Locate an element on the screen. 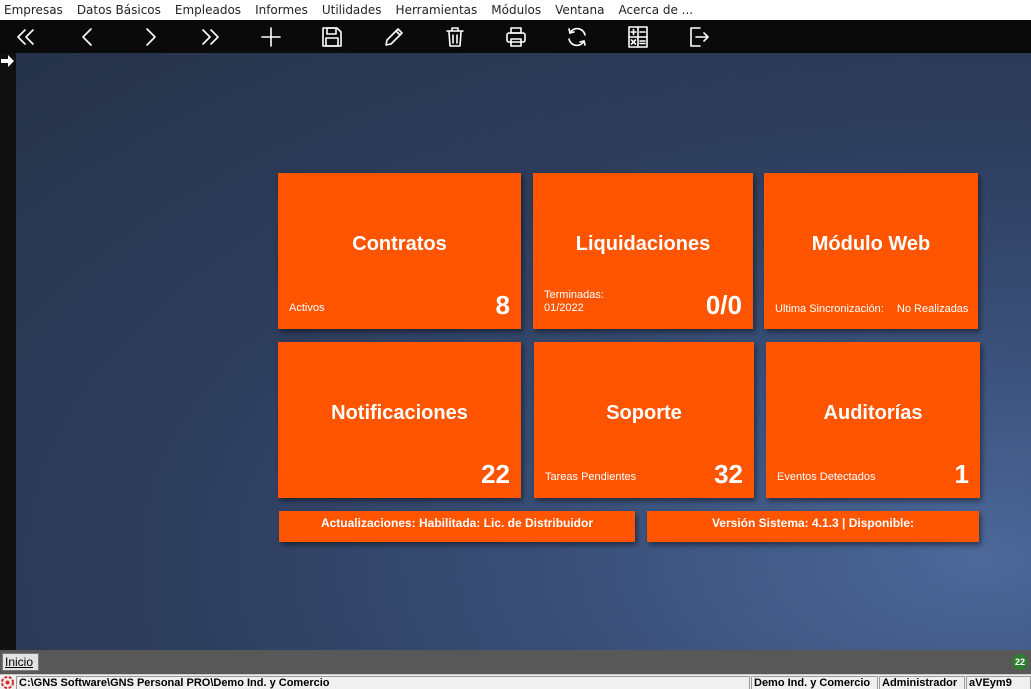 This screenshot has height=689, width=1031. auditorias-label: Eventos Detectados is located at coordinates (826, 477).